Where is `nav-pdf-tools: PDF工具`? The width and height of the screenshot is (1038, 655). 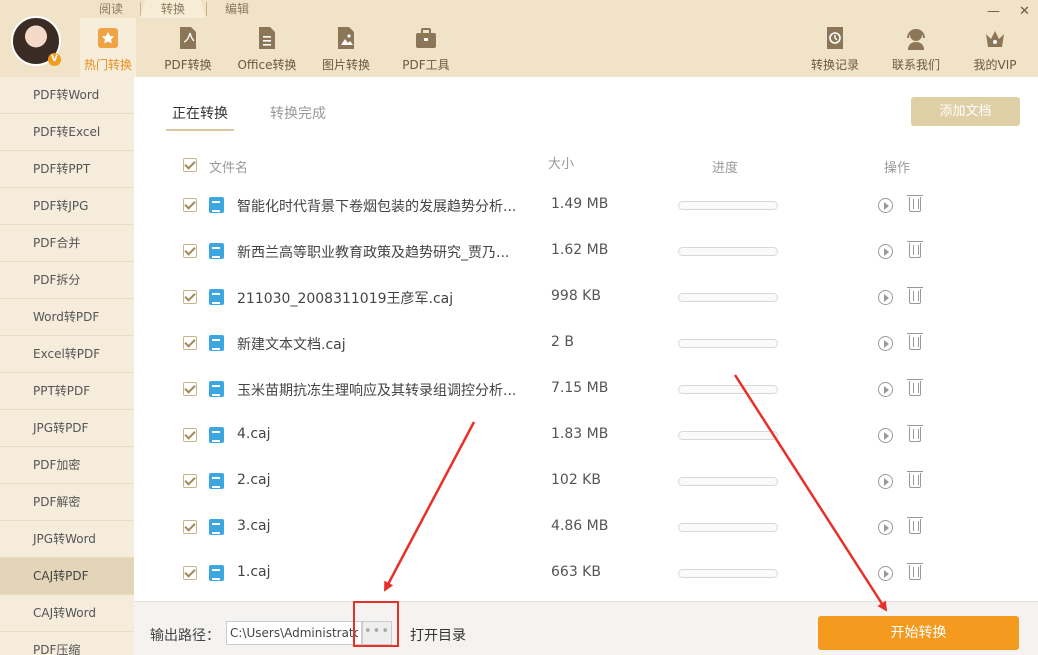 nav-pdf-tools: PDF工具 is located at coordinates (426, 48).